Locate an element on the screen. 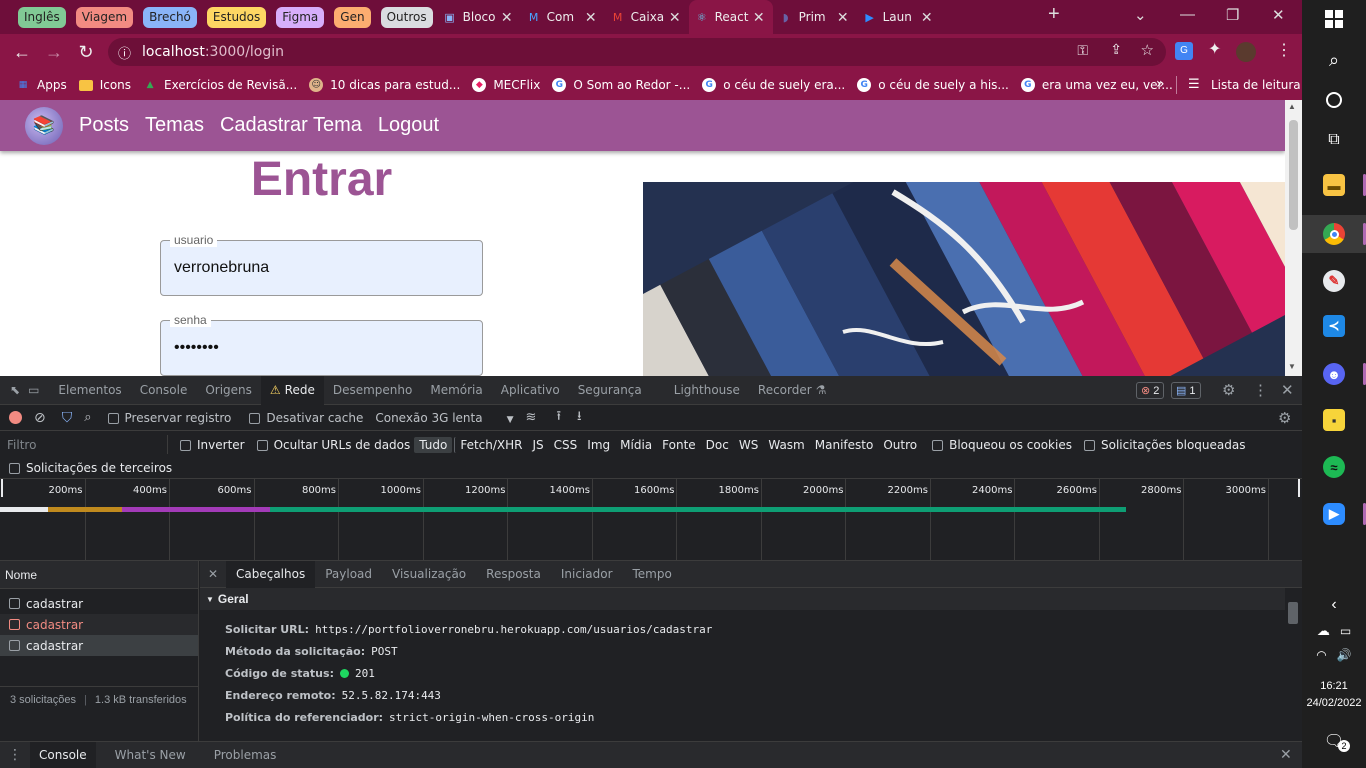 The height and width of the screenshot is (768, 1366). nav-link-posts: Posts is located at coordinates (104, 125).